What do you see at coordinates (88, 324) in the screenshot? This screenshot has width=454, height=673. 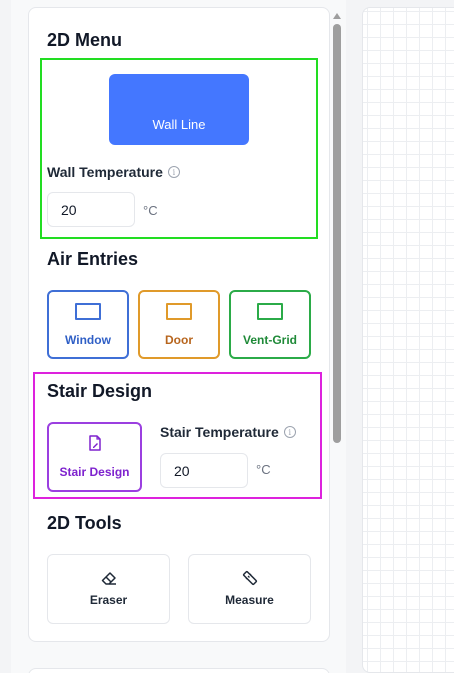 I see `window-button: Window` at bounding box center [88, 324].